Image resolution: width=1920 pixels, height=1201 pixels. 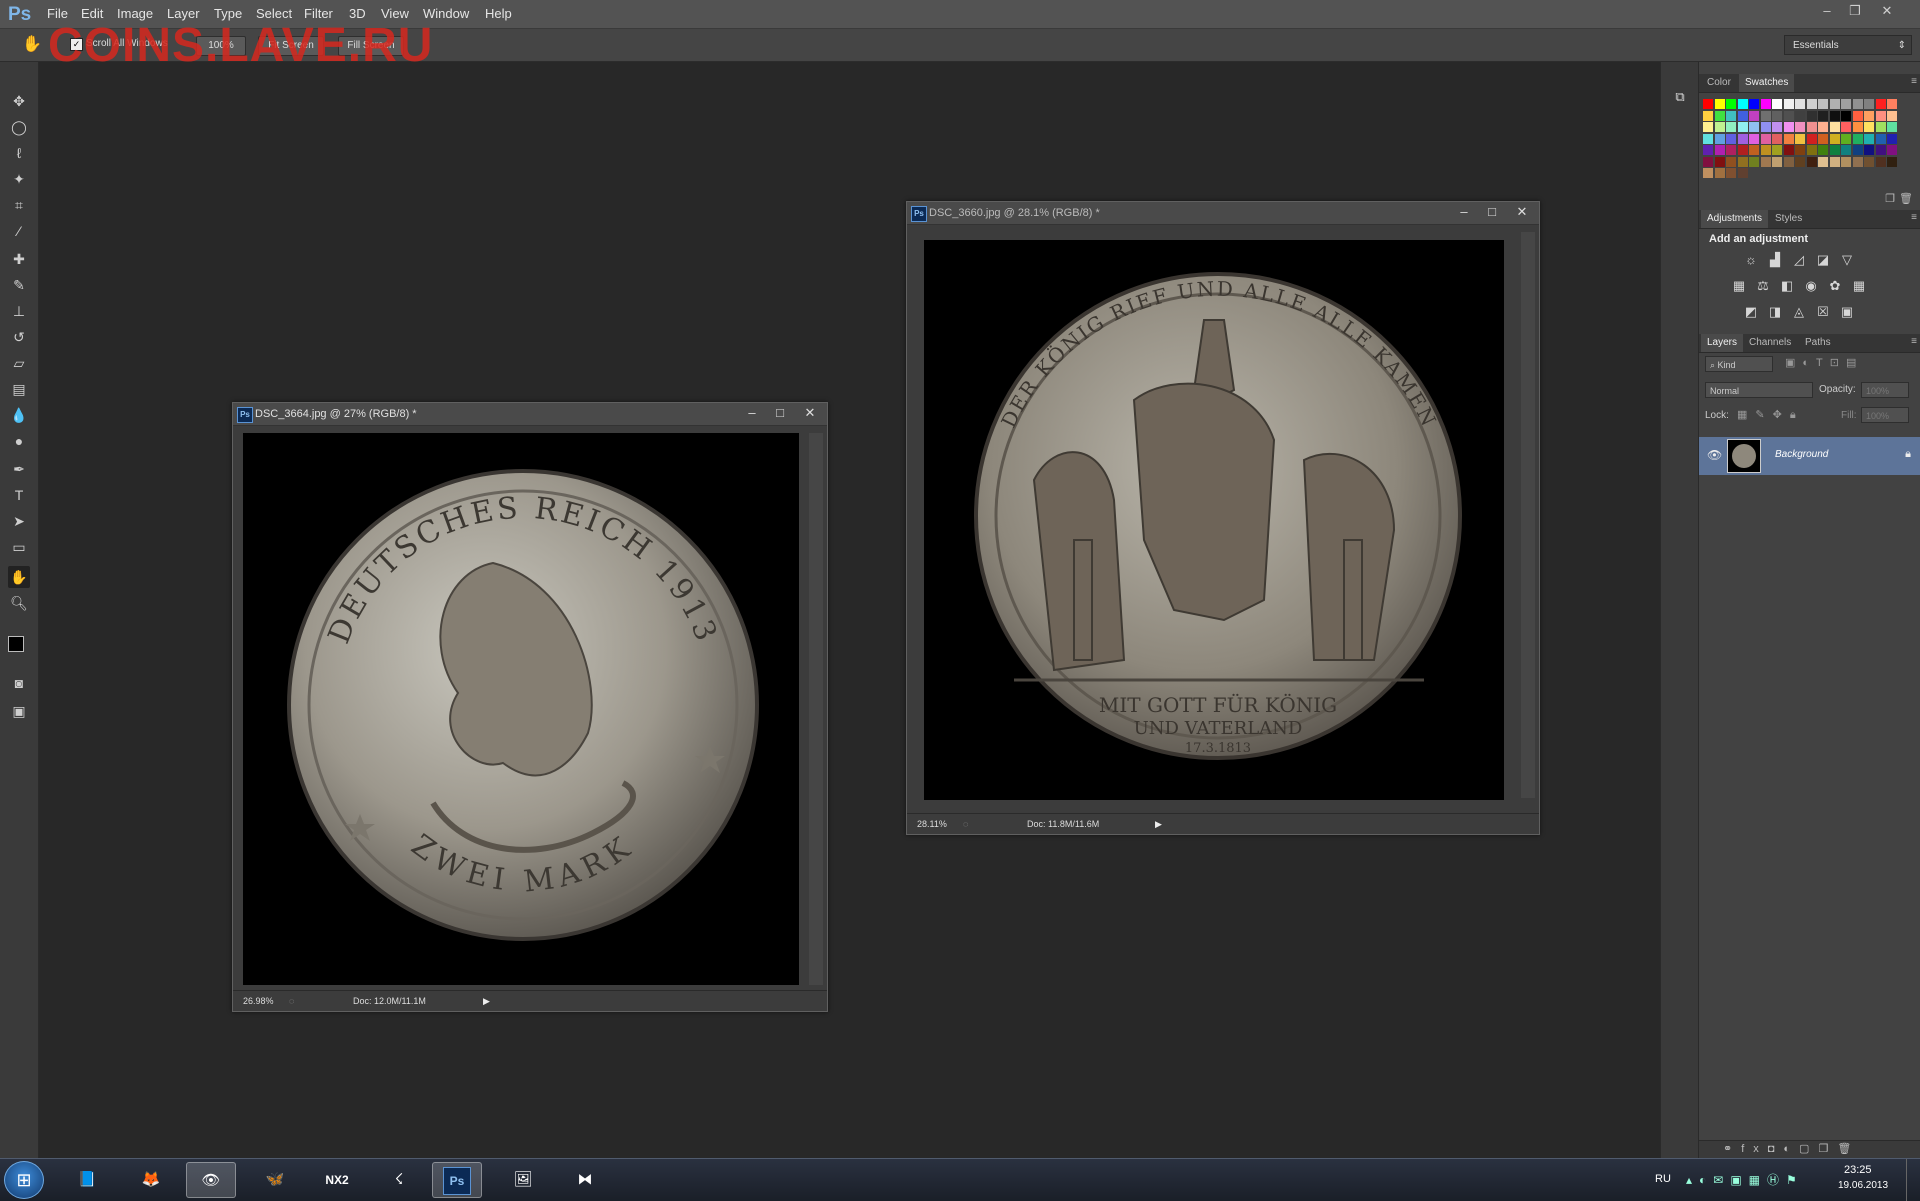 I want to click on posterize-icon: ◨, so click(x=1775, y=312).